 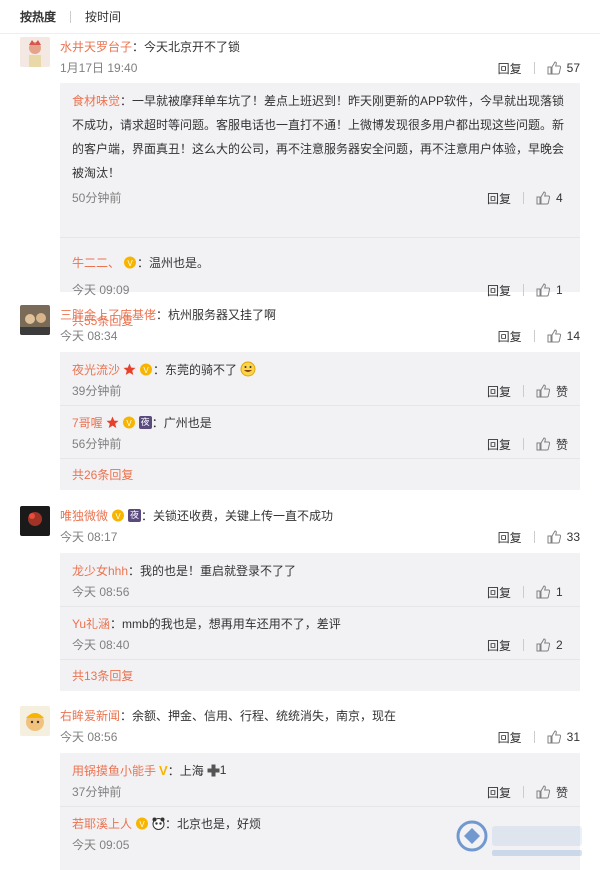 I want to click on username-link: 7哥喔, so click(x=87, y=422).